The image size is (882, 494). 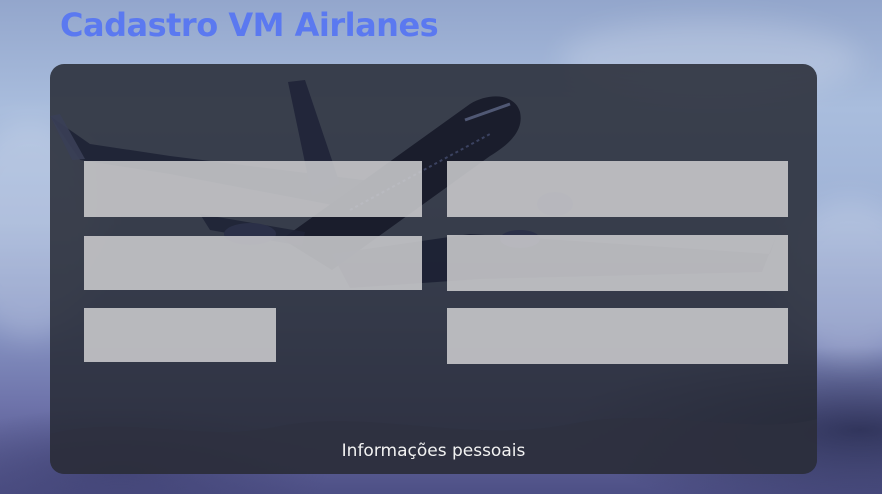 What do you see at coordinates (433, 451) in the screenshot?
I see `section-label-personal-info: Informações pessoais` at bounding box center [433, 451].